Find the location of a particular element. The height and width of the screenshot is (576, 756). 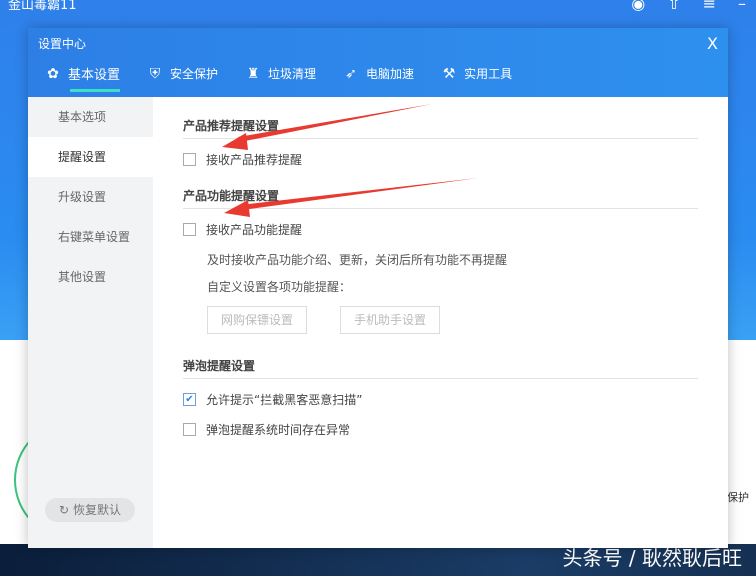

protect-label: 保护 is located at coordinates (738, 497).